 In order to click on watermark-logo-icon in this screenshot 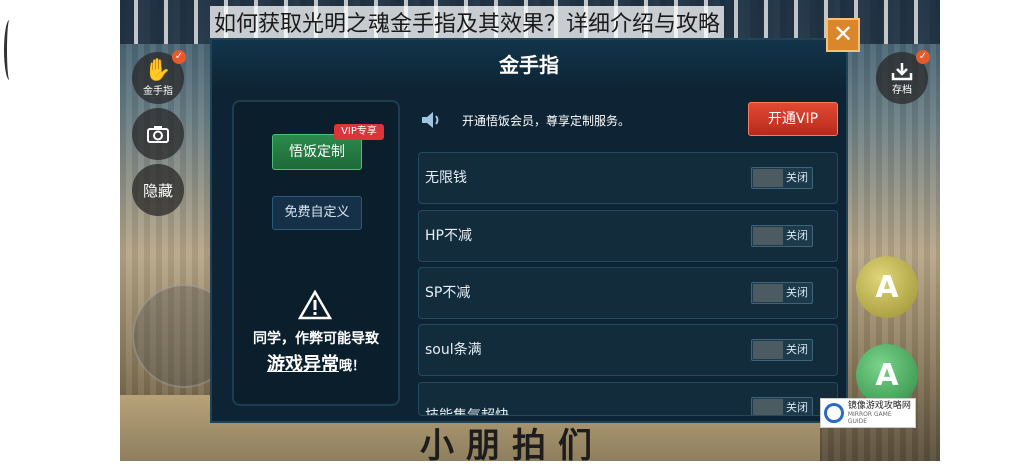, I will do `click(834, 413)`.